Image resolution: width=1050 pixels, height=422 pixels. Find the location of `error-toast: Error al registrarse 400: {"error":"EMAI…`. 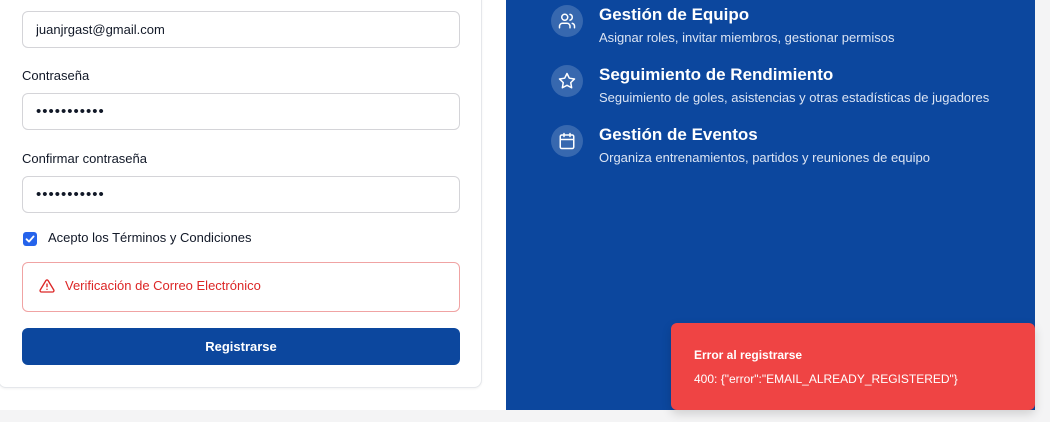

error-toast: Error al registrarse 400: {"error":"EMAI… is located at coordinates (853, 366).